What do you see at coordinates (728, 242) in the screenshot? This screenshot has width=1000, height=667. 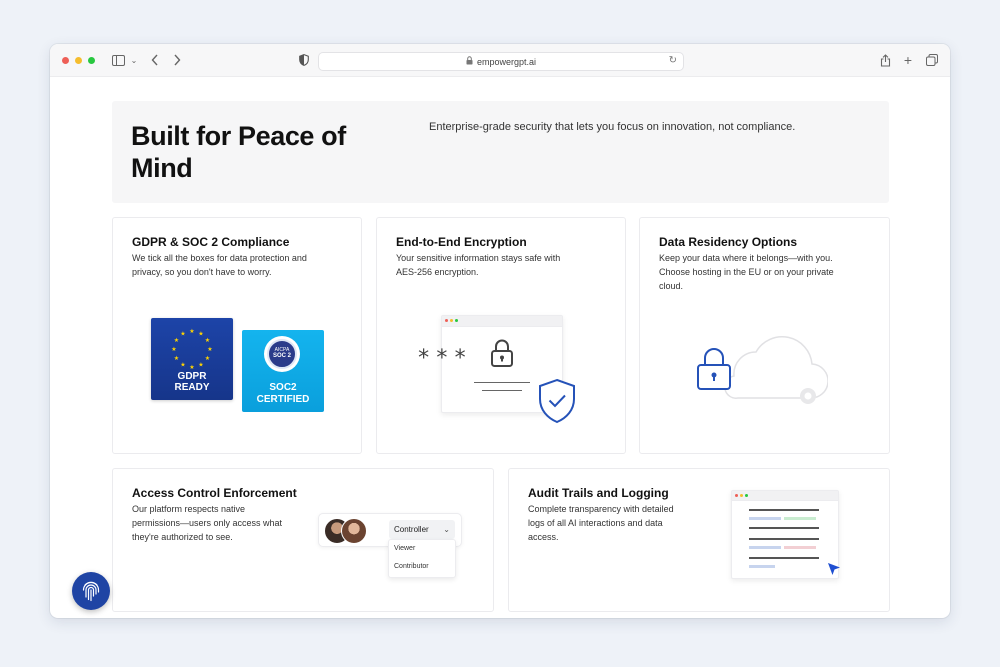 I see `card-title: Data Residency Options` at bounding box center [728, 242].